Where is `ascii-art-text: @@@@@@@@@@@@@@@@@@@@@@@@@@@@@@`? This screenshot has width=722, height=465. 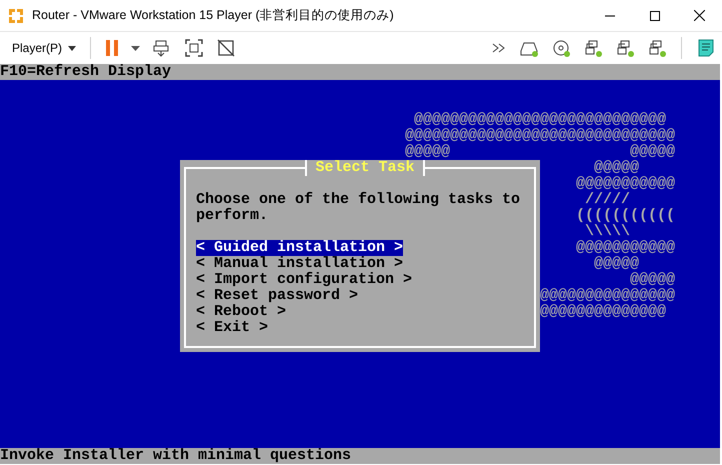
ascii-art-text: @@@@@@@@@@@@@@@@@@@@@@@@@@@@@@ is located at coordinates (540, 136).